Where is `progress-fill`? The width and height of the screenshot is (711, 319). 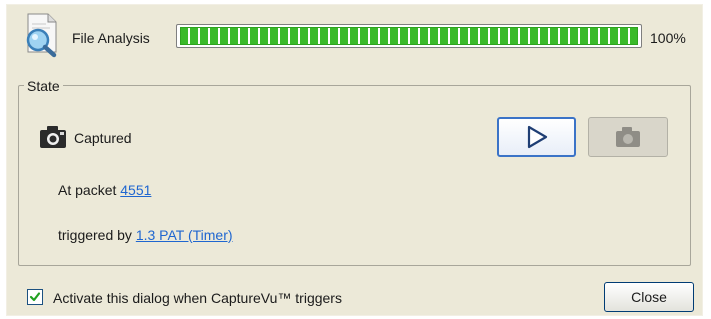 progress-fill is located at coordinates (409, 36).